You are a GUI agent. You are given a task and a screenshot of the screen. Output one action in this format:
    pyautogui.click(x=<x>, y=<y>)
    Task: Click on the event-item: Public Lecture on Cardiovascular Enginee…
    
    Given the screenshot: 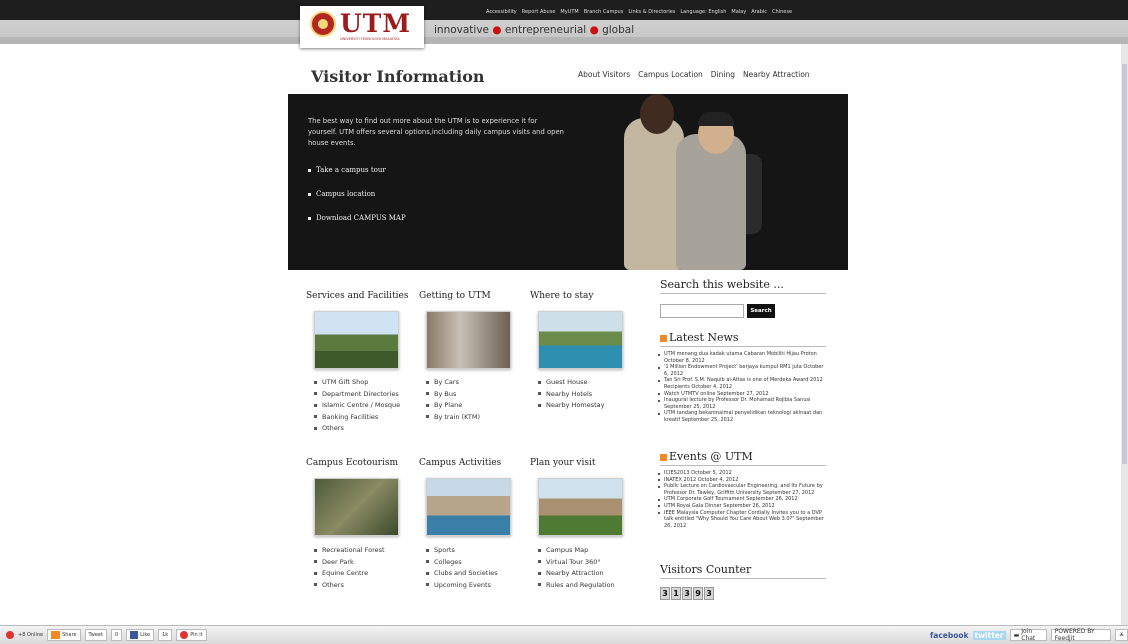 What is the action you would take?
    pyautogui.click(x=741, y=489)
    